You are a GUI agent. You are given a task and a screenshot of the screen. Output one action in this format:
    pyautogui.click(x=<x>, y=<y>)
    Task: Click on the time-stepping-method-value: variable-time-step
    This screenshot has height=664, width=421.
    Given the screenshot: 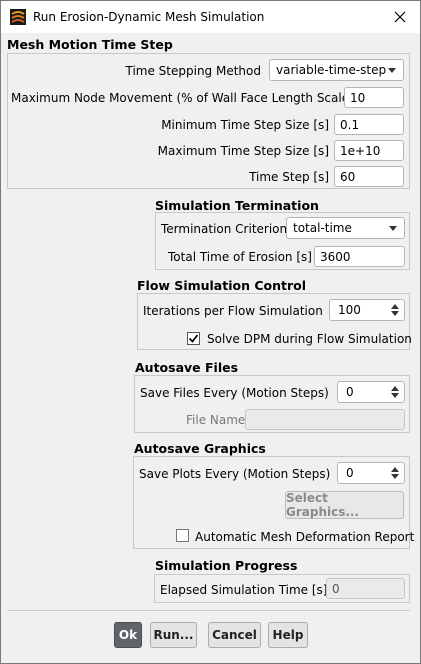 What is the action you would take?
    pyautogui.click(x=331, y=70)
    